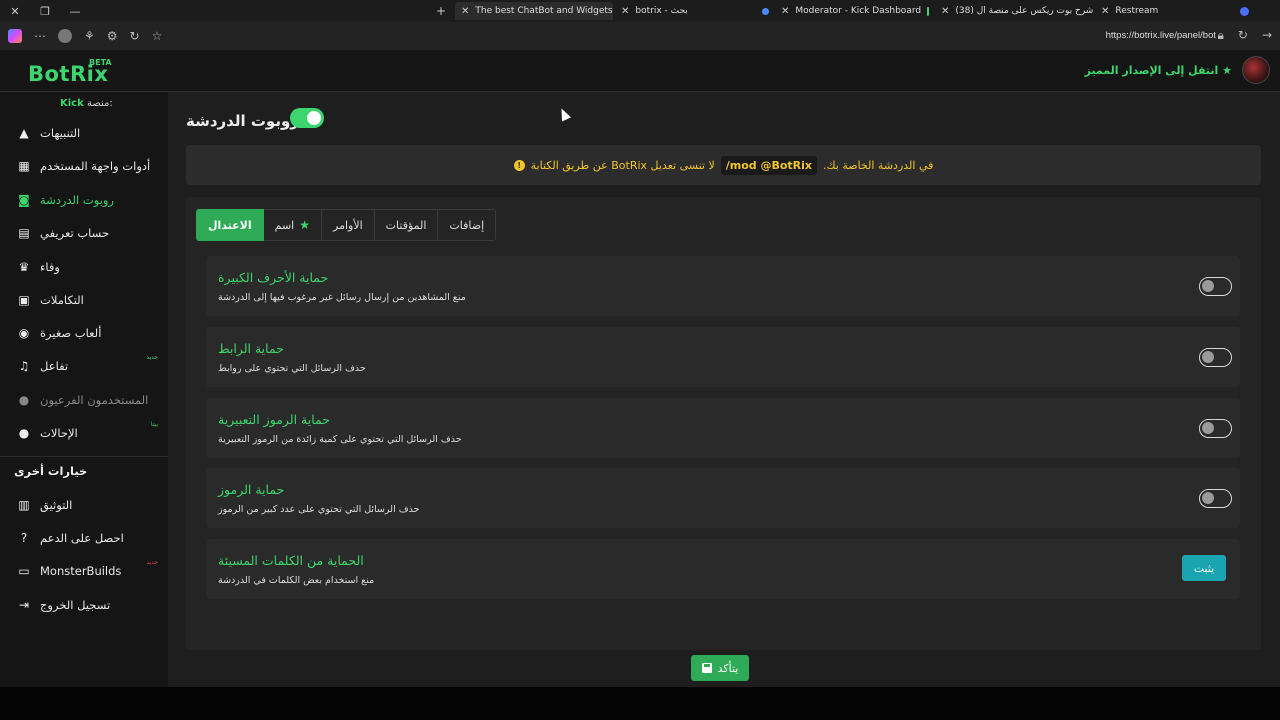  I want to click on beta-badge: بيتا, so click(154, 424).